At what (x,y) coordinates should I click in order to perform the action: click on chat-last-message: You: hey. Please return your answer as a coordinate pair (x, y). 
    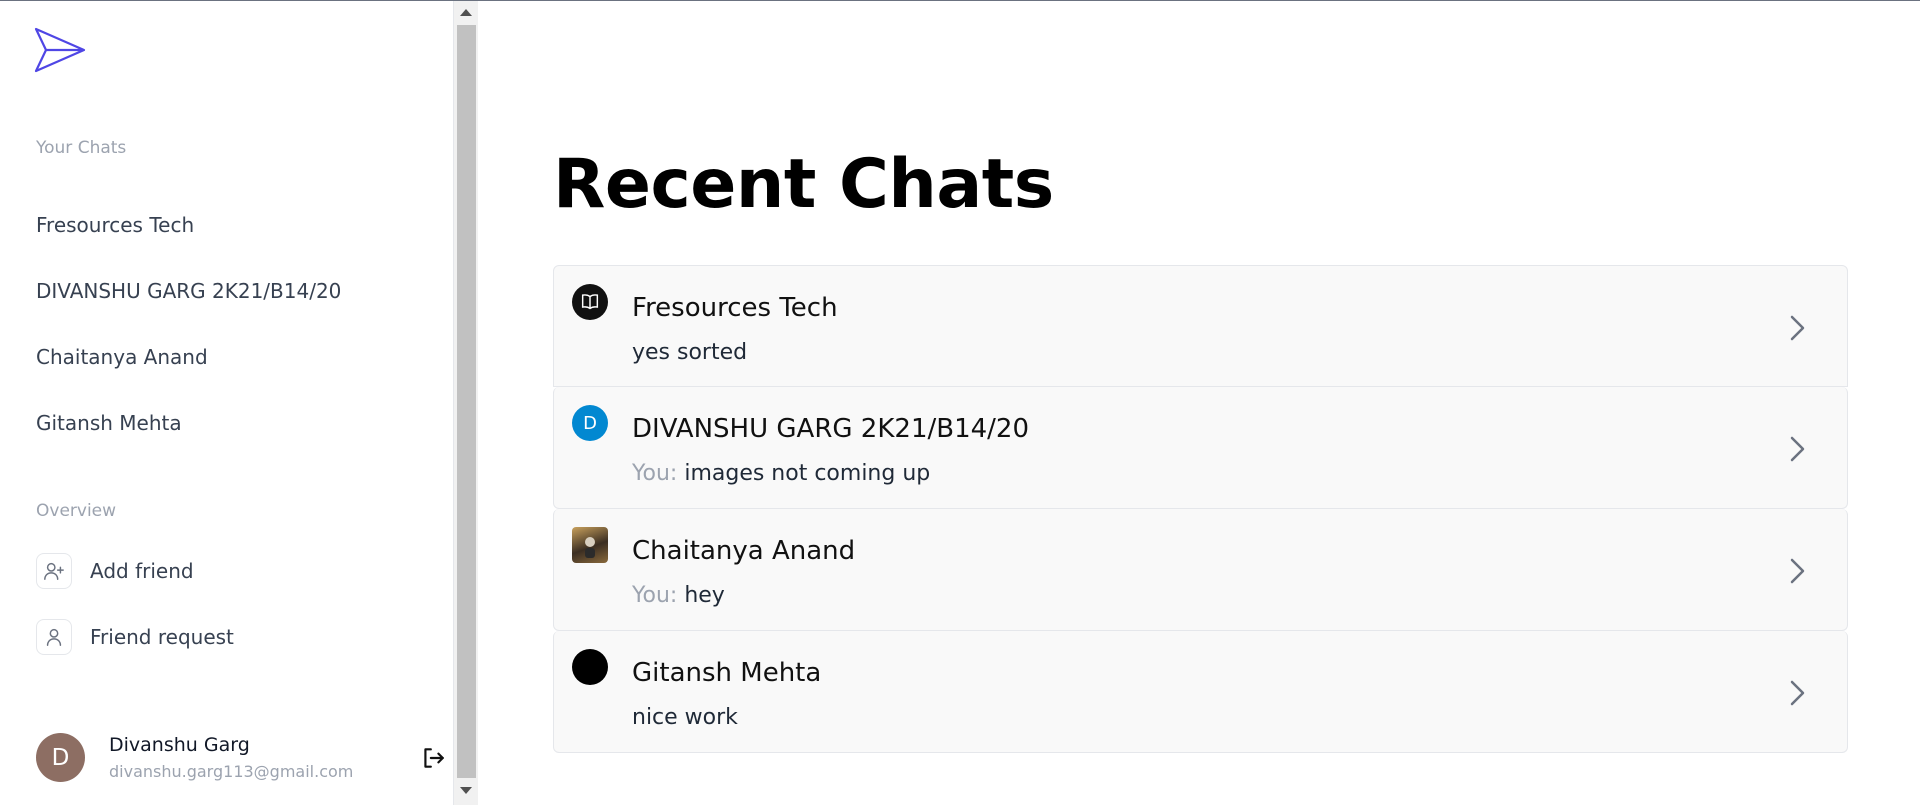
    Looking at the image, I should click on (678, 595).